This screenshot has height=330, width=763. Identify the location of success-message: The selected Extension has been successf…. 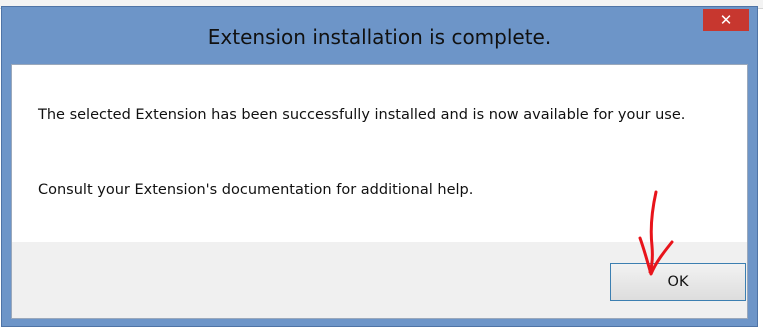
(362, 115).